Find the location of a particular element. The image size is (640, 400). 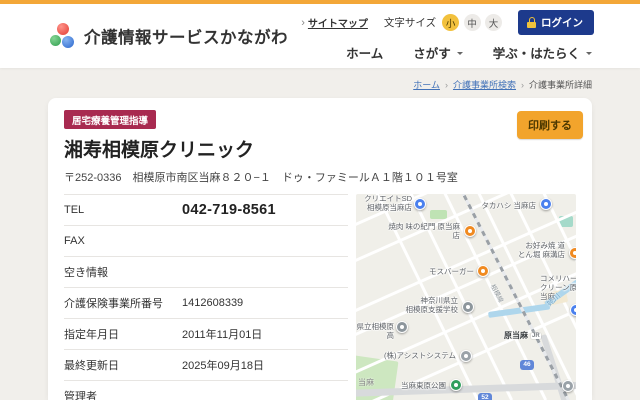

map-place-label: 県立相模原高 is located at coordinates (375, 331).